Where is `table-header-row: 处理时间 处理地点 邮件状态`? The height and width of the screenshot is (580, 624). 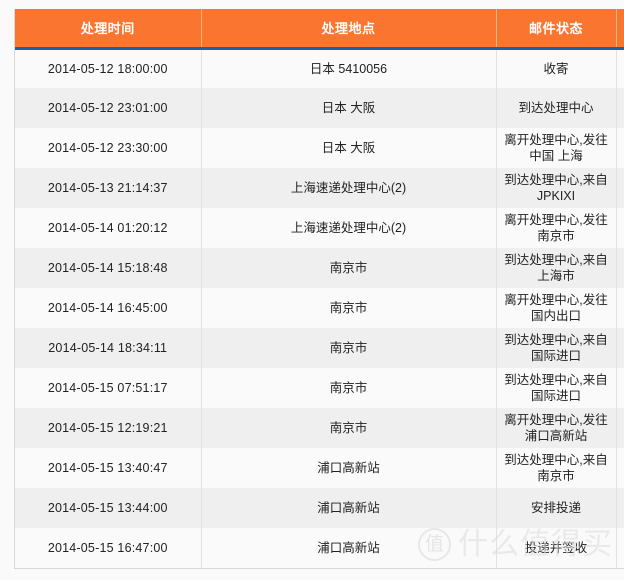
table-header-row: 处理时间 处理地点 邮件状态 is located at coordinates (319, 29).